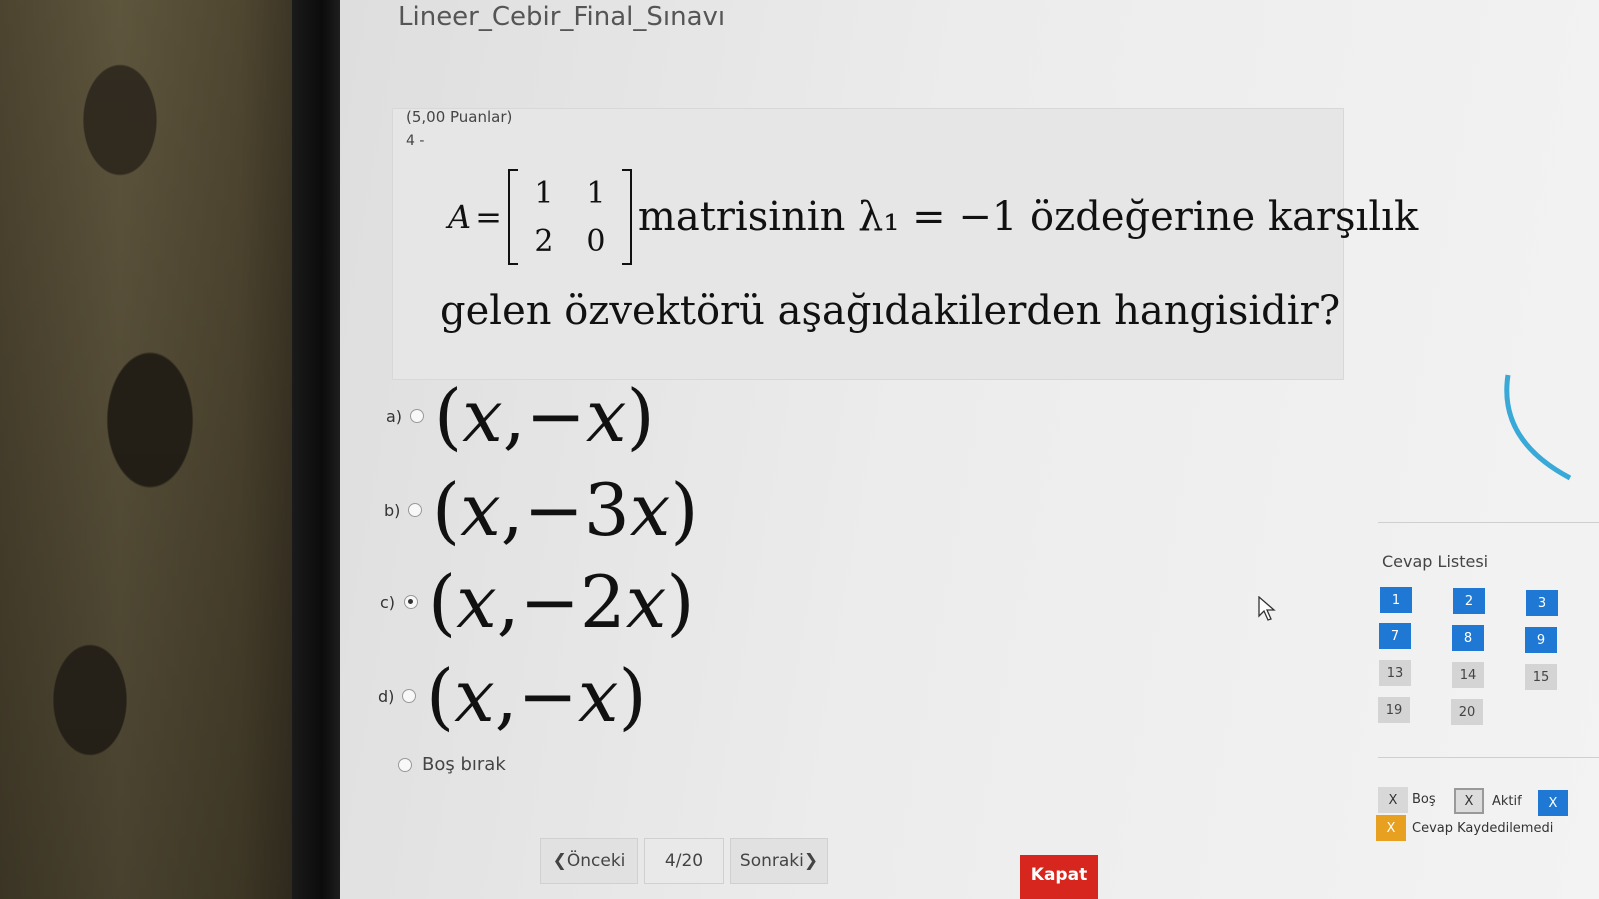  Describe the element at coordinates (411, 602) in the screenshot. I see `option-radio-selected` at that location.